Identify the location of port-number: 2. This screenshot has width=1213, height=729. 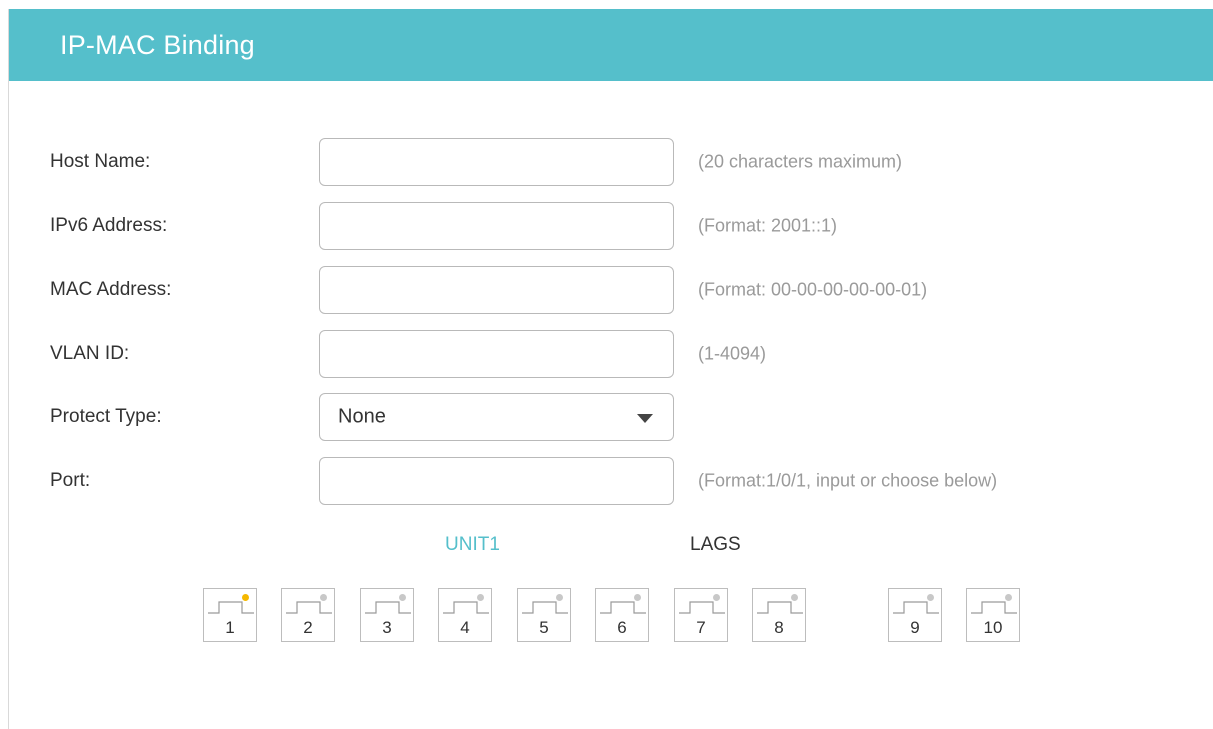
(308, 627).